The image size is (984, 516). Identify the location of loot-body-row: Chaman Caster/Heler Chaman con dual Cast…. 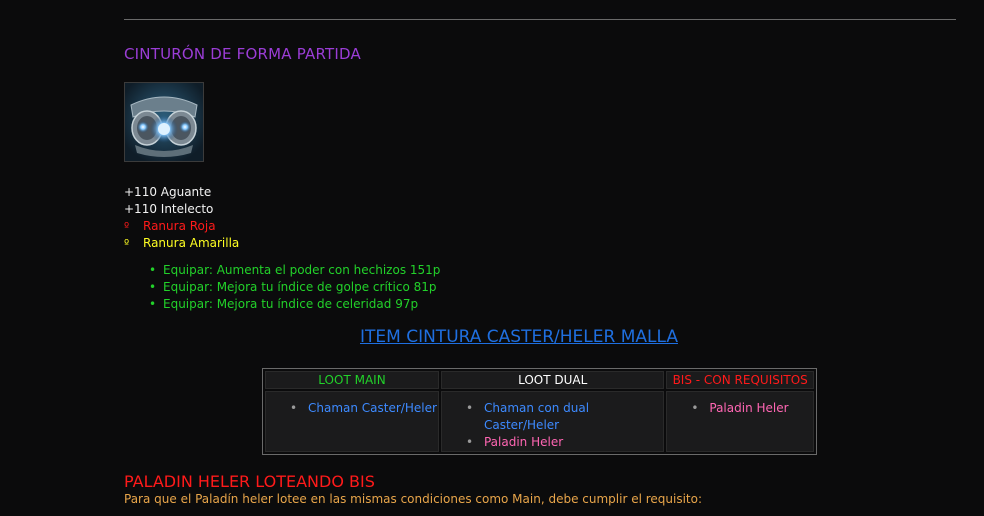
(539, 421).